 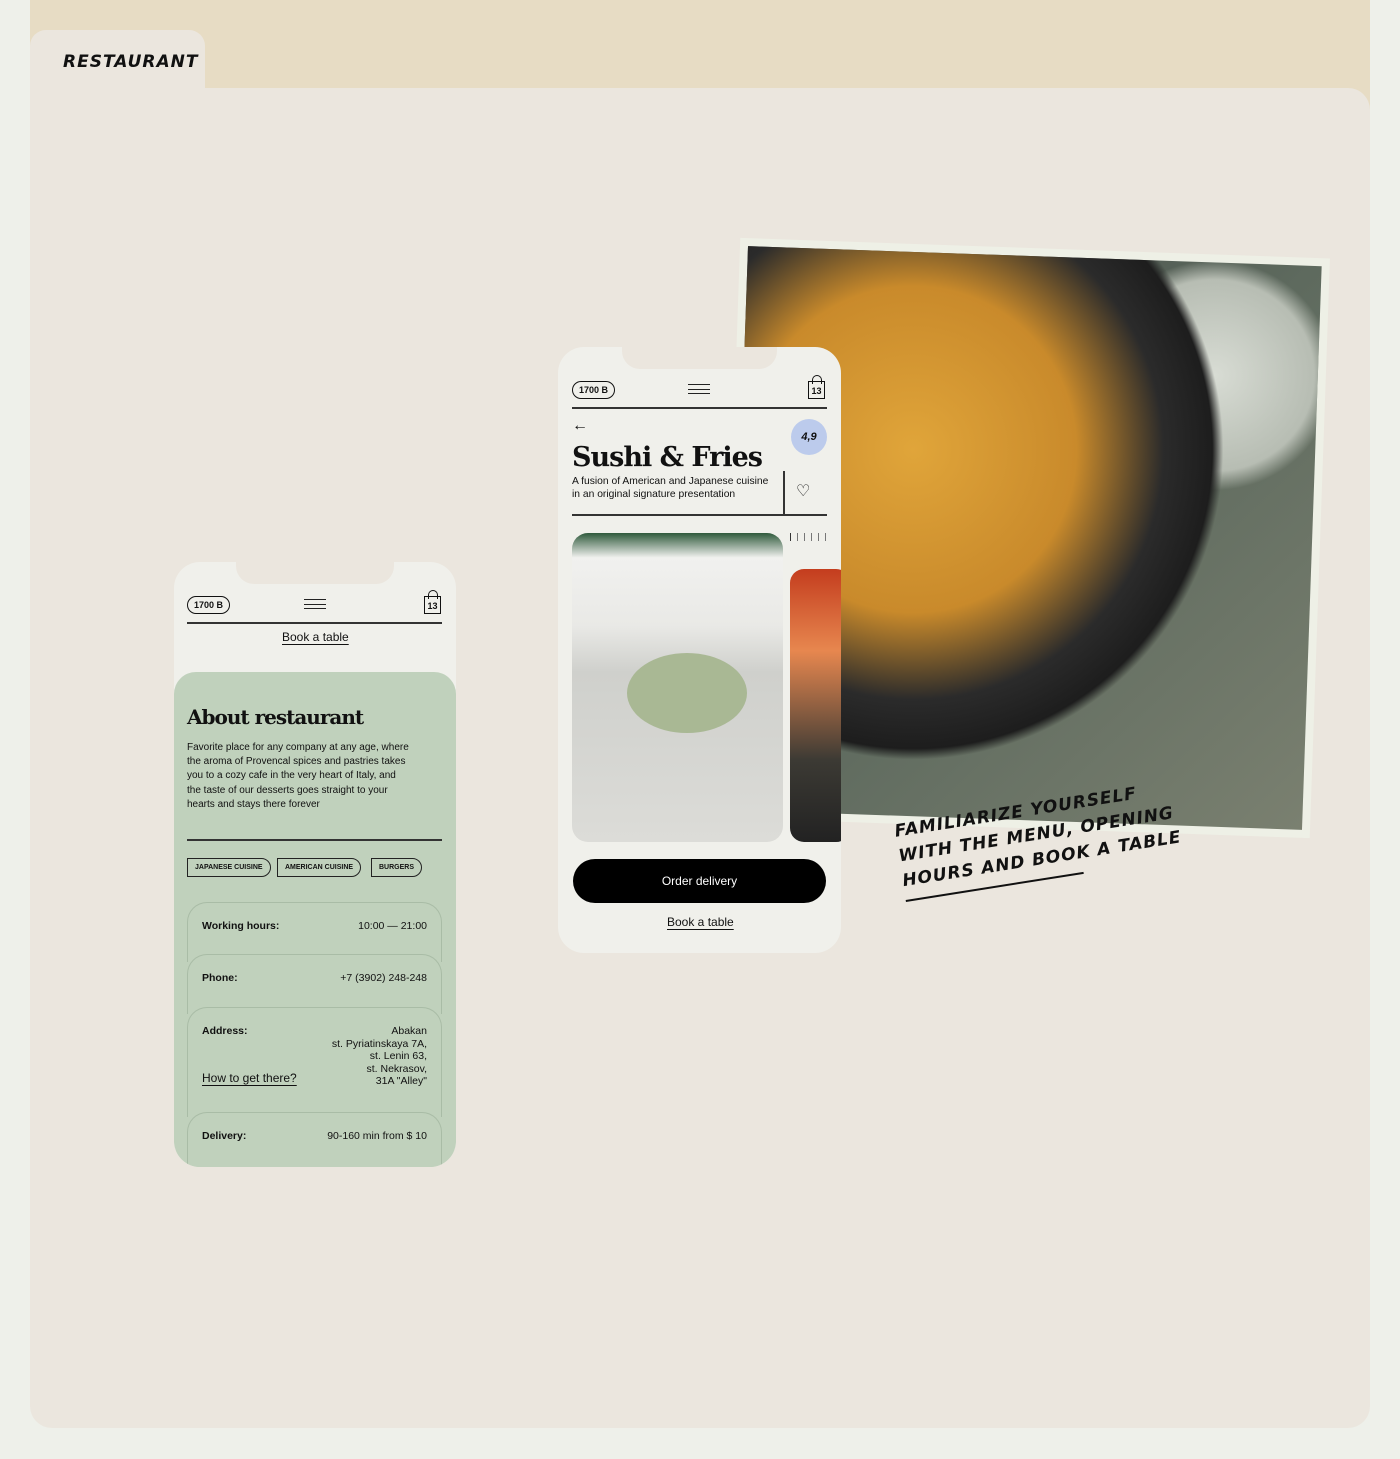 What do you see at coordinates (275, 717) in the screenshot?
I see `about-title: About restaurant` at bounding box center [275, 717].